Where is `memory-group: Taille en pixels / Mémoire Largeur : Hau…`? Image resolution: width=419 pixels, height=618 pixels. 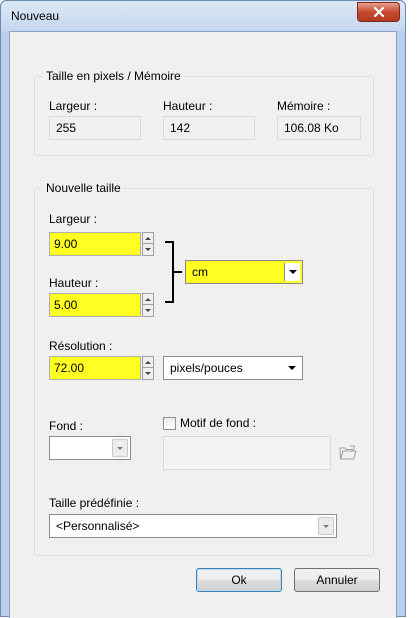 memory-group: Taille en pixels / Mémoire Largeur : Hau… is located at coordinates (204, 112).